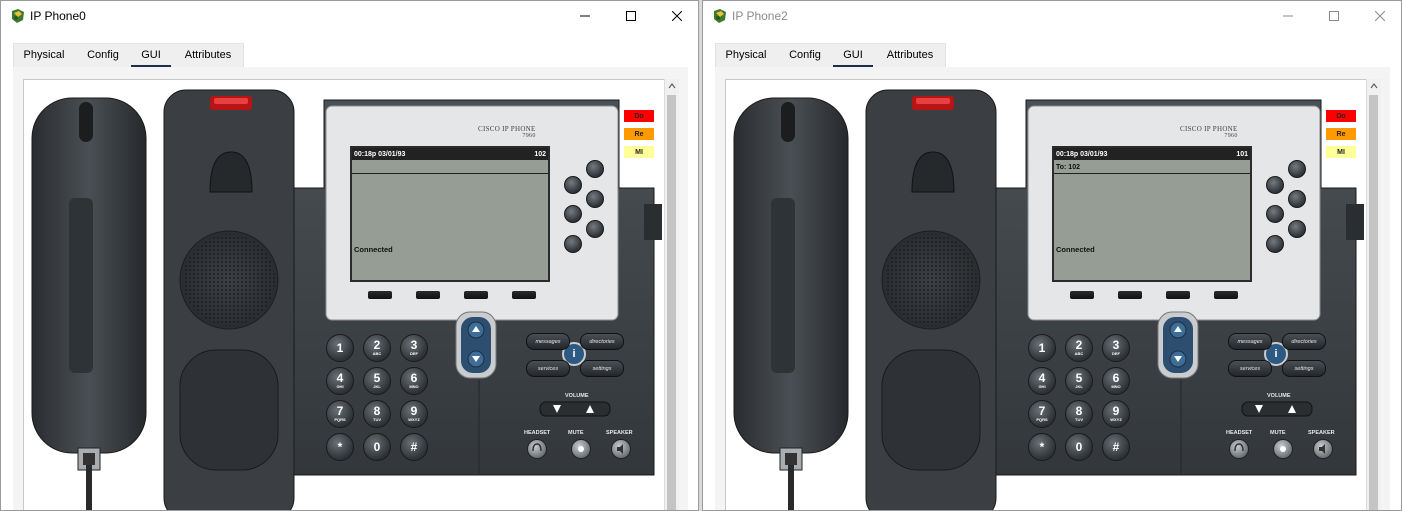 The width and height of the screenshot is (1402, 511). I want to click on minimize-icon, so click(585, 16).